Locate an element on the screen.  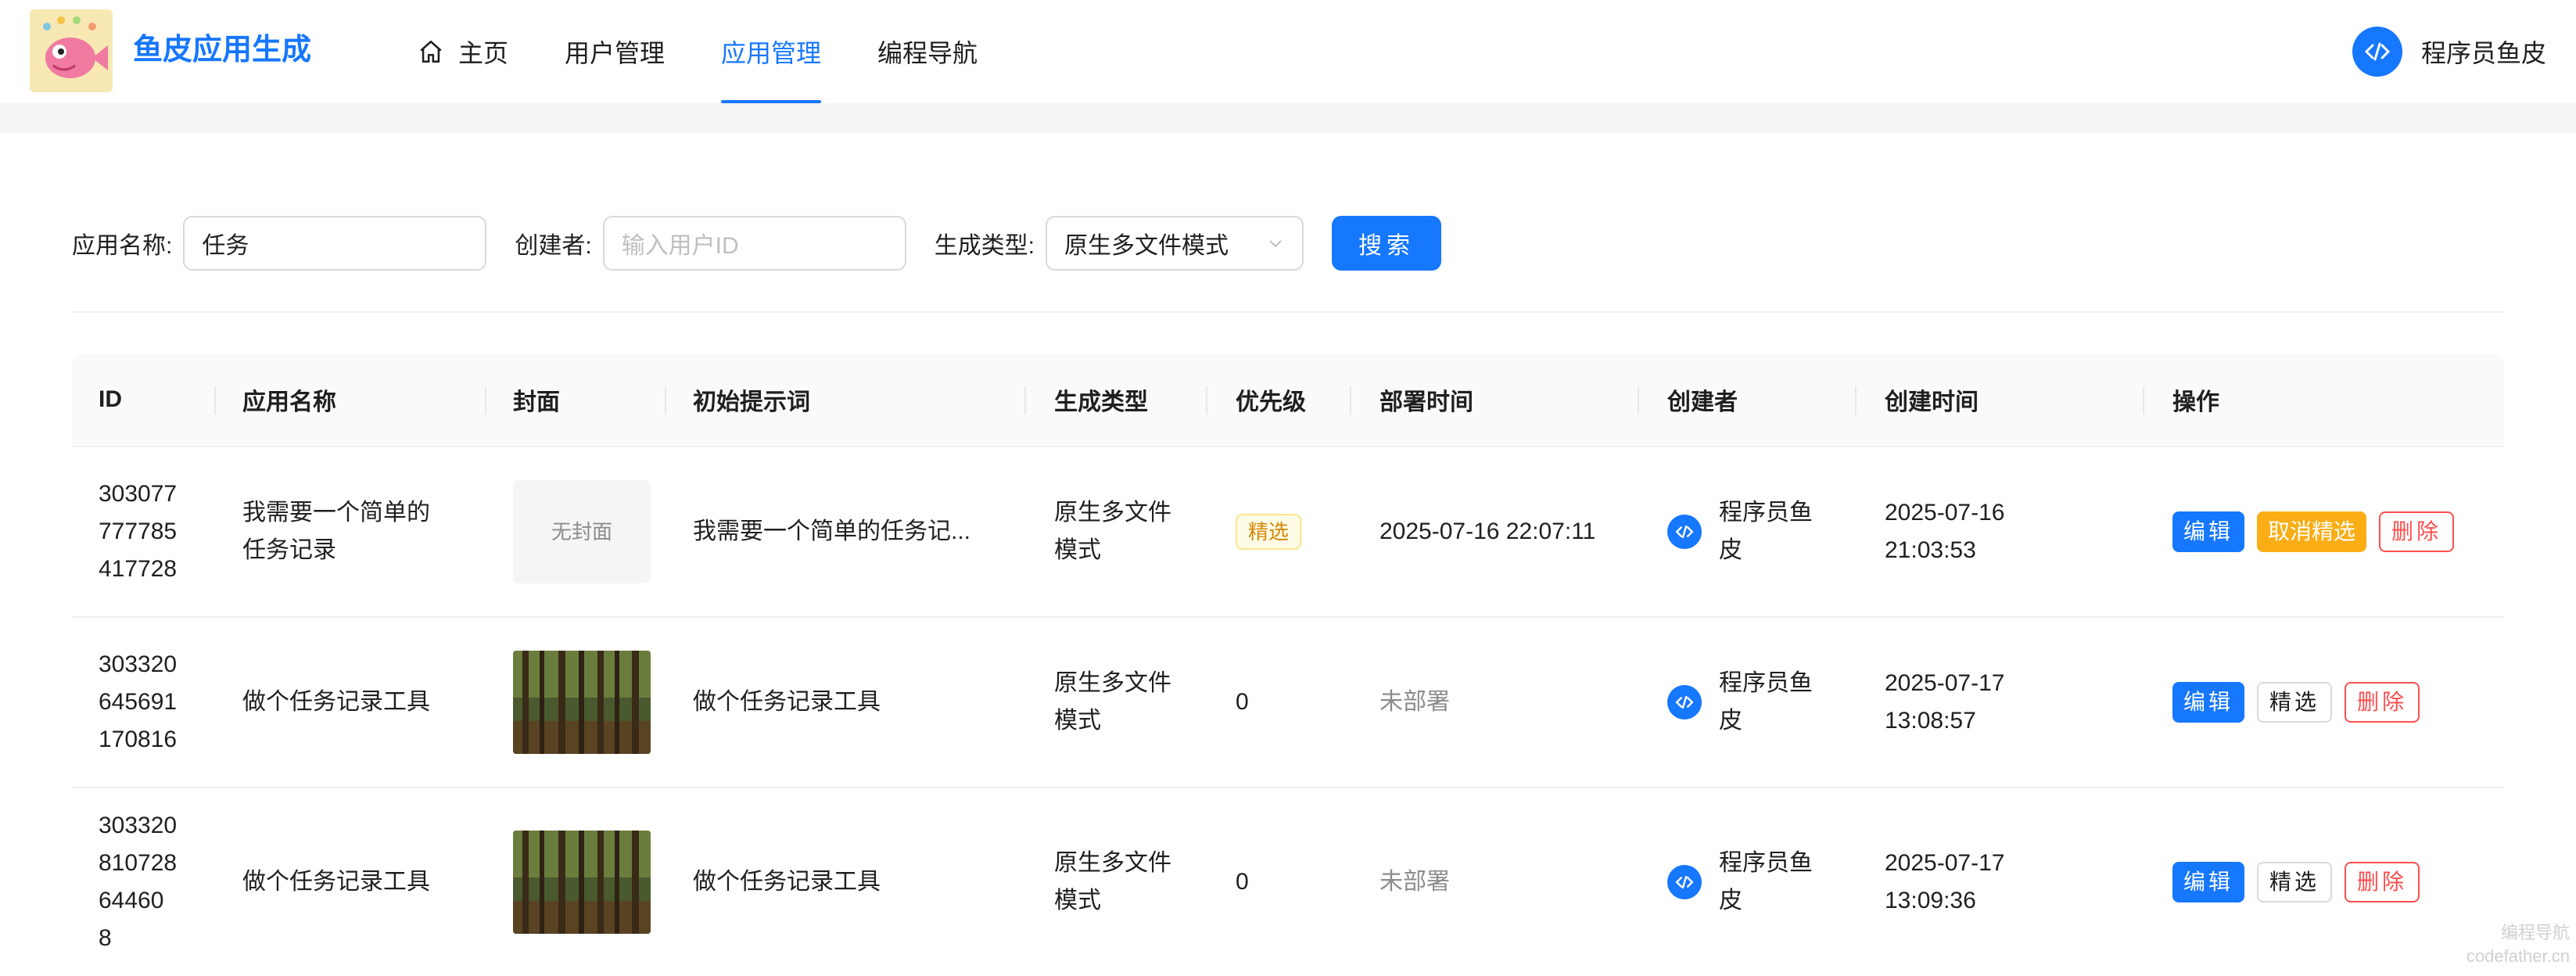
id-line: 645691 is located at coordinates (138, 702).